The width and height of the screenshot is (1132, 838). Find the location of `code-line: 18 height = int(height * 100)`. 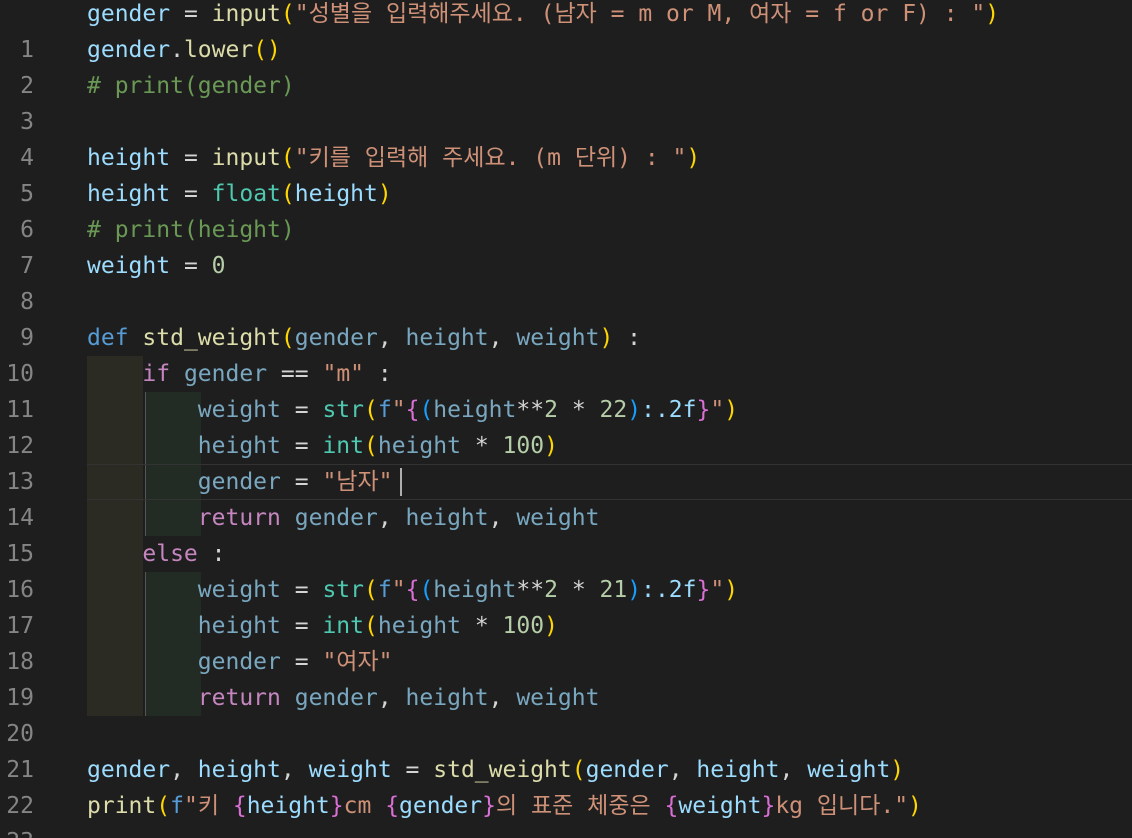

code-line: 18 height = int(height * 100) is located at coordinates (566, 641).